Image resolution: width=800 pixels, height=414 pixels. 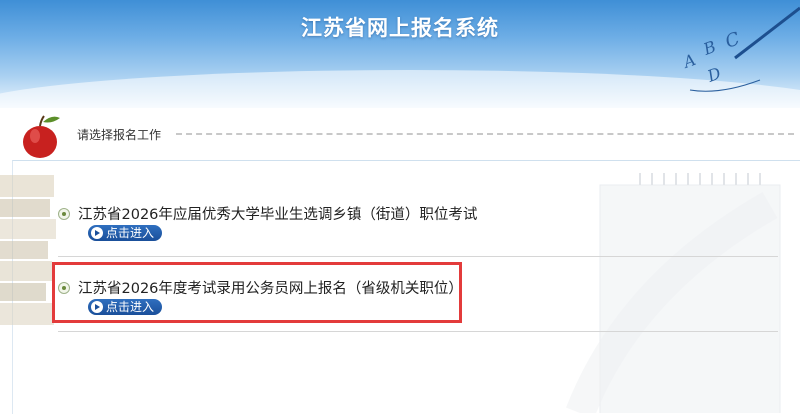 I want to click on deco-letter-b: B, so click(x=709, y=48).